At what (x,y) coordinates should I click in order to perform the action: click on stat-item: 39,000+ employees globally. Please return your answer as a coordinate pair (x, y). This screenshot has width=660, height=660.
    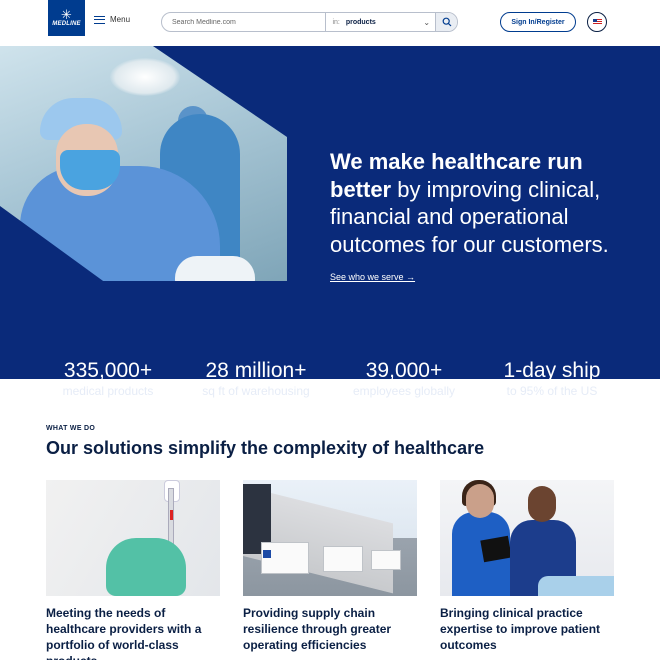
    Looking at the image, I should click on (404, 378).